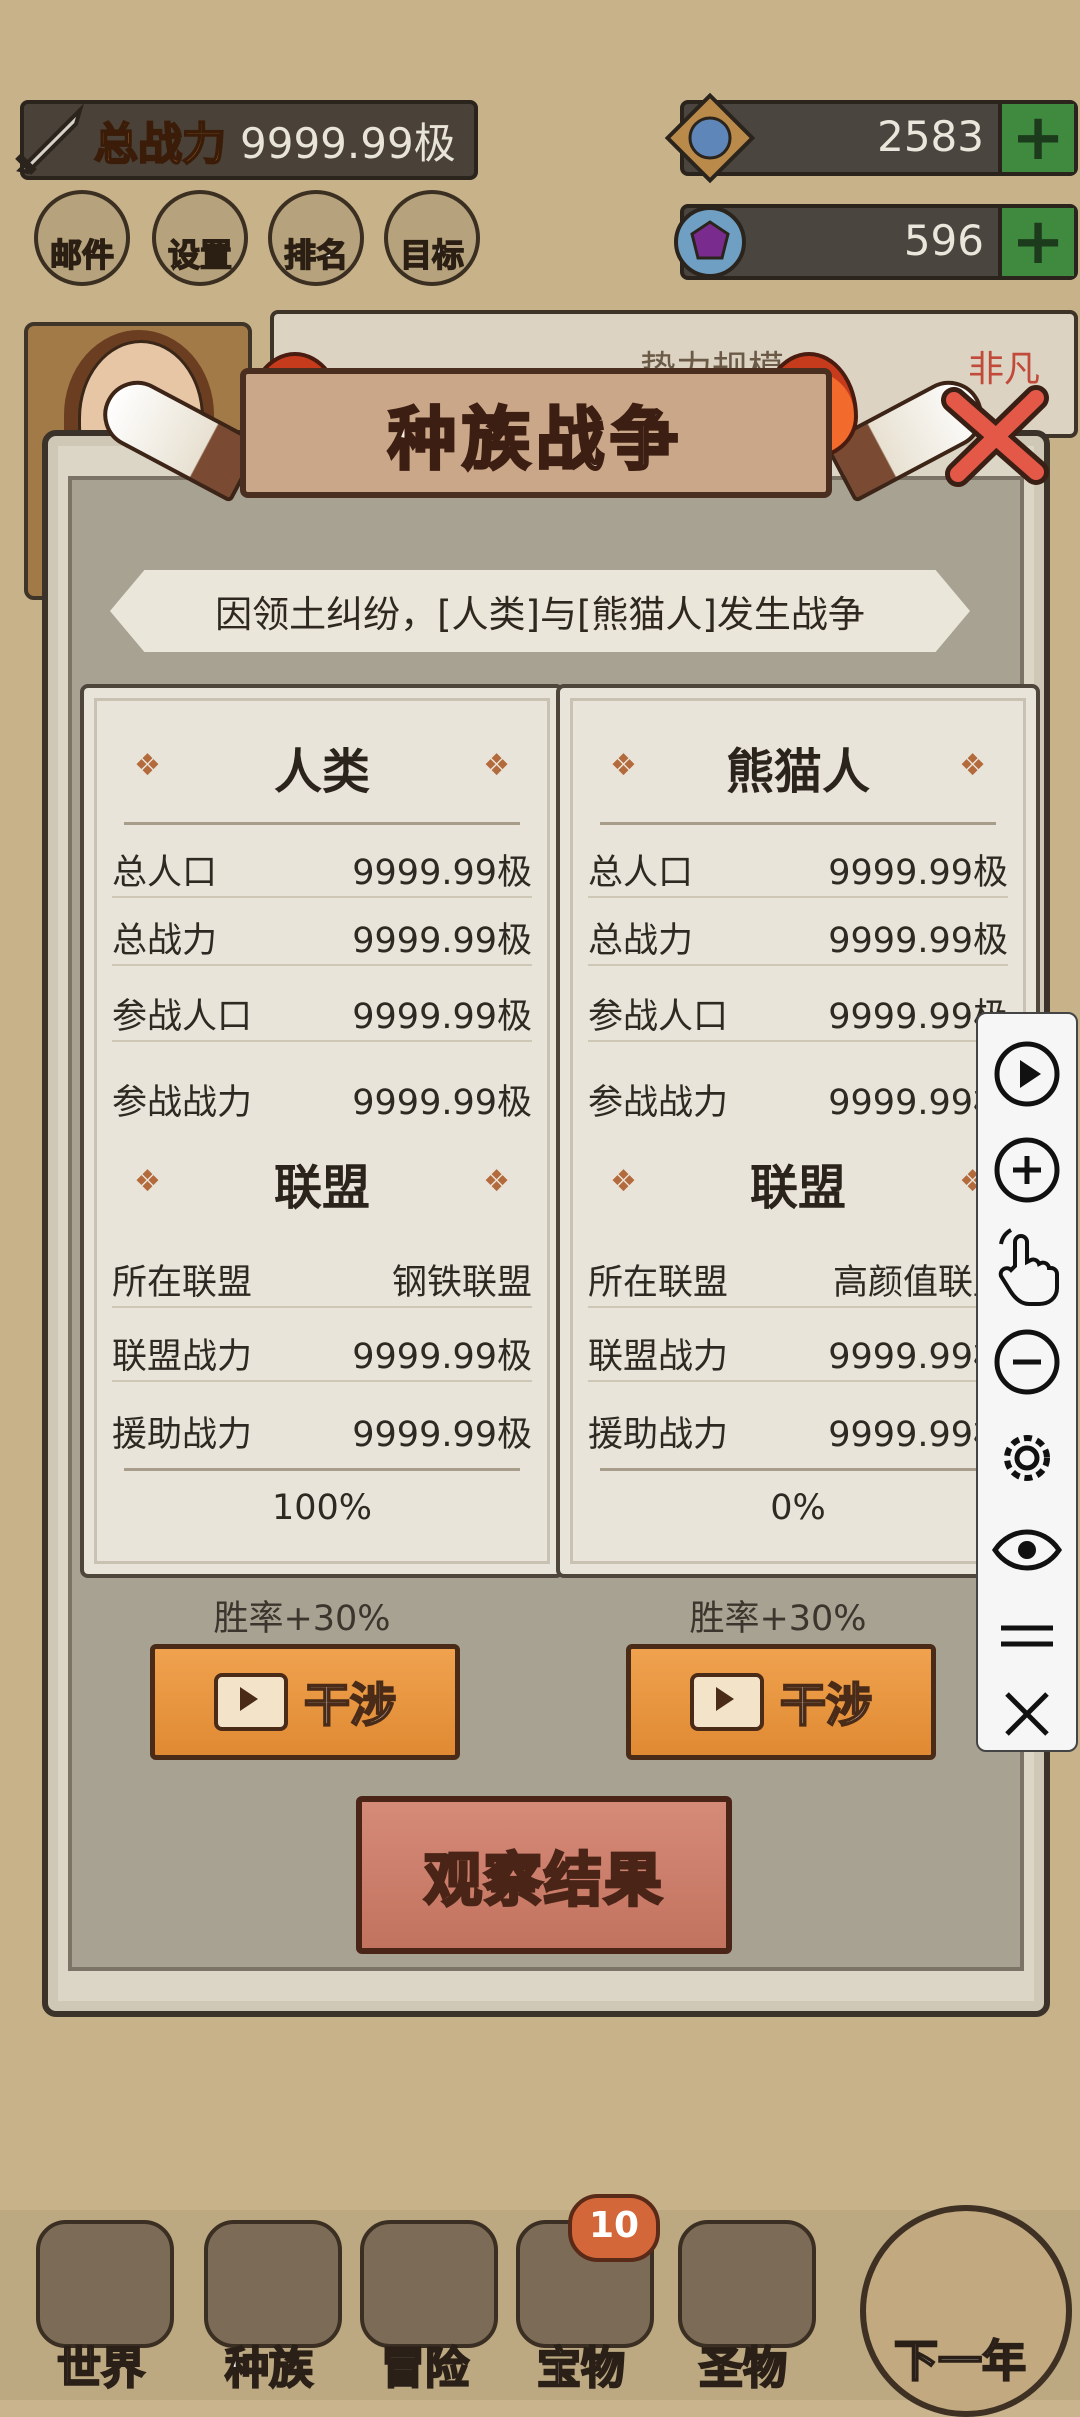 The image size is (1080, 2417). Describe the element at coordinates (1027, 1550) in the screenshot. I see `eye-icon` at that location.